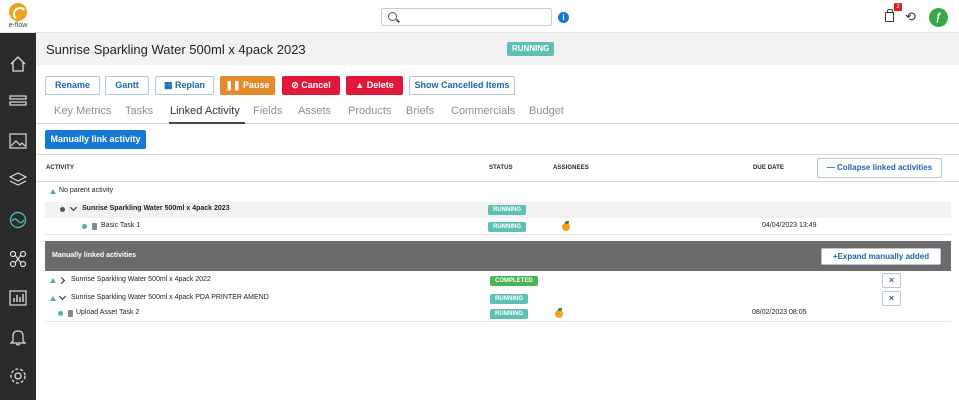 This screenshot has width=959, height=400. I want to click on search-box, so click(466, 17).